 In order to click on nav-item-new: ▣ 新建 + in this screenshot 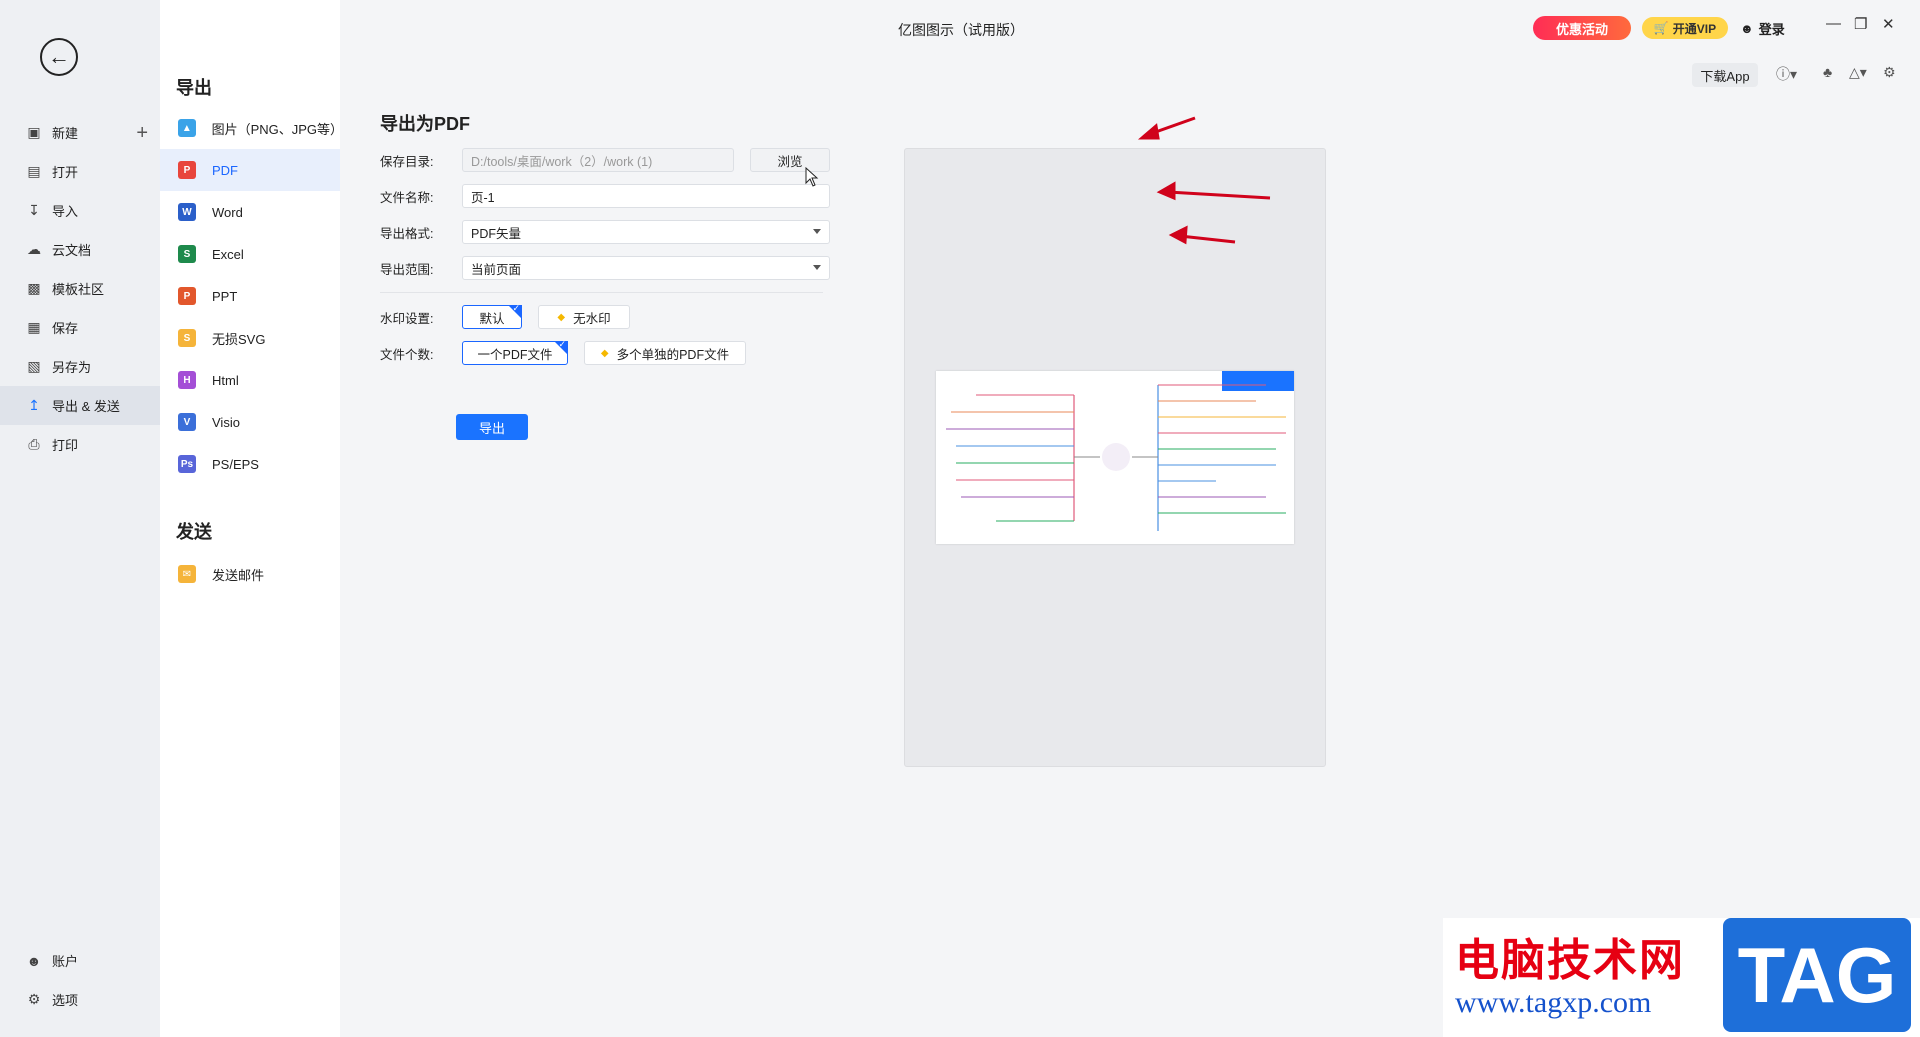, I will do `click(80, 132)`.